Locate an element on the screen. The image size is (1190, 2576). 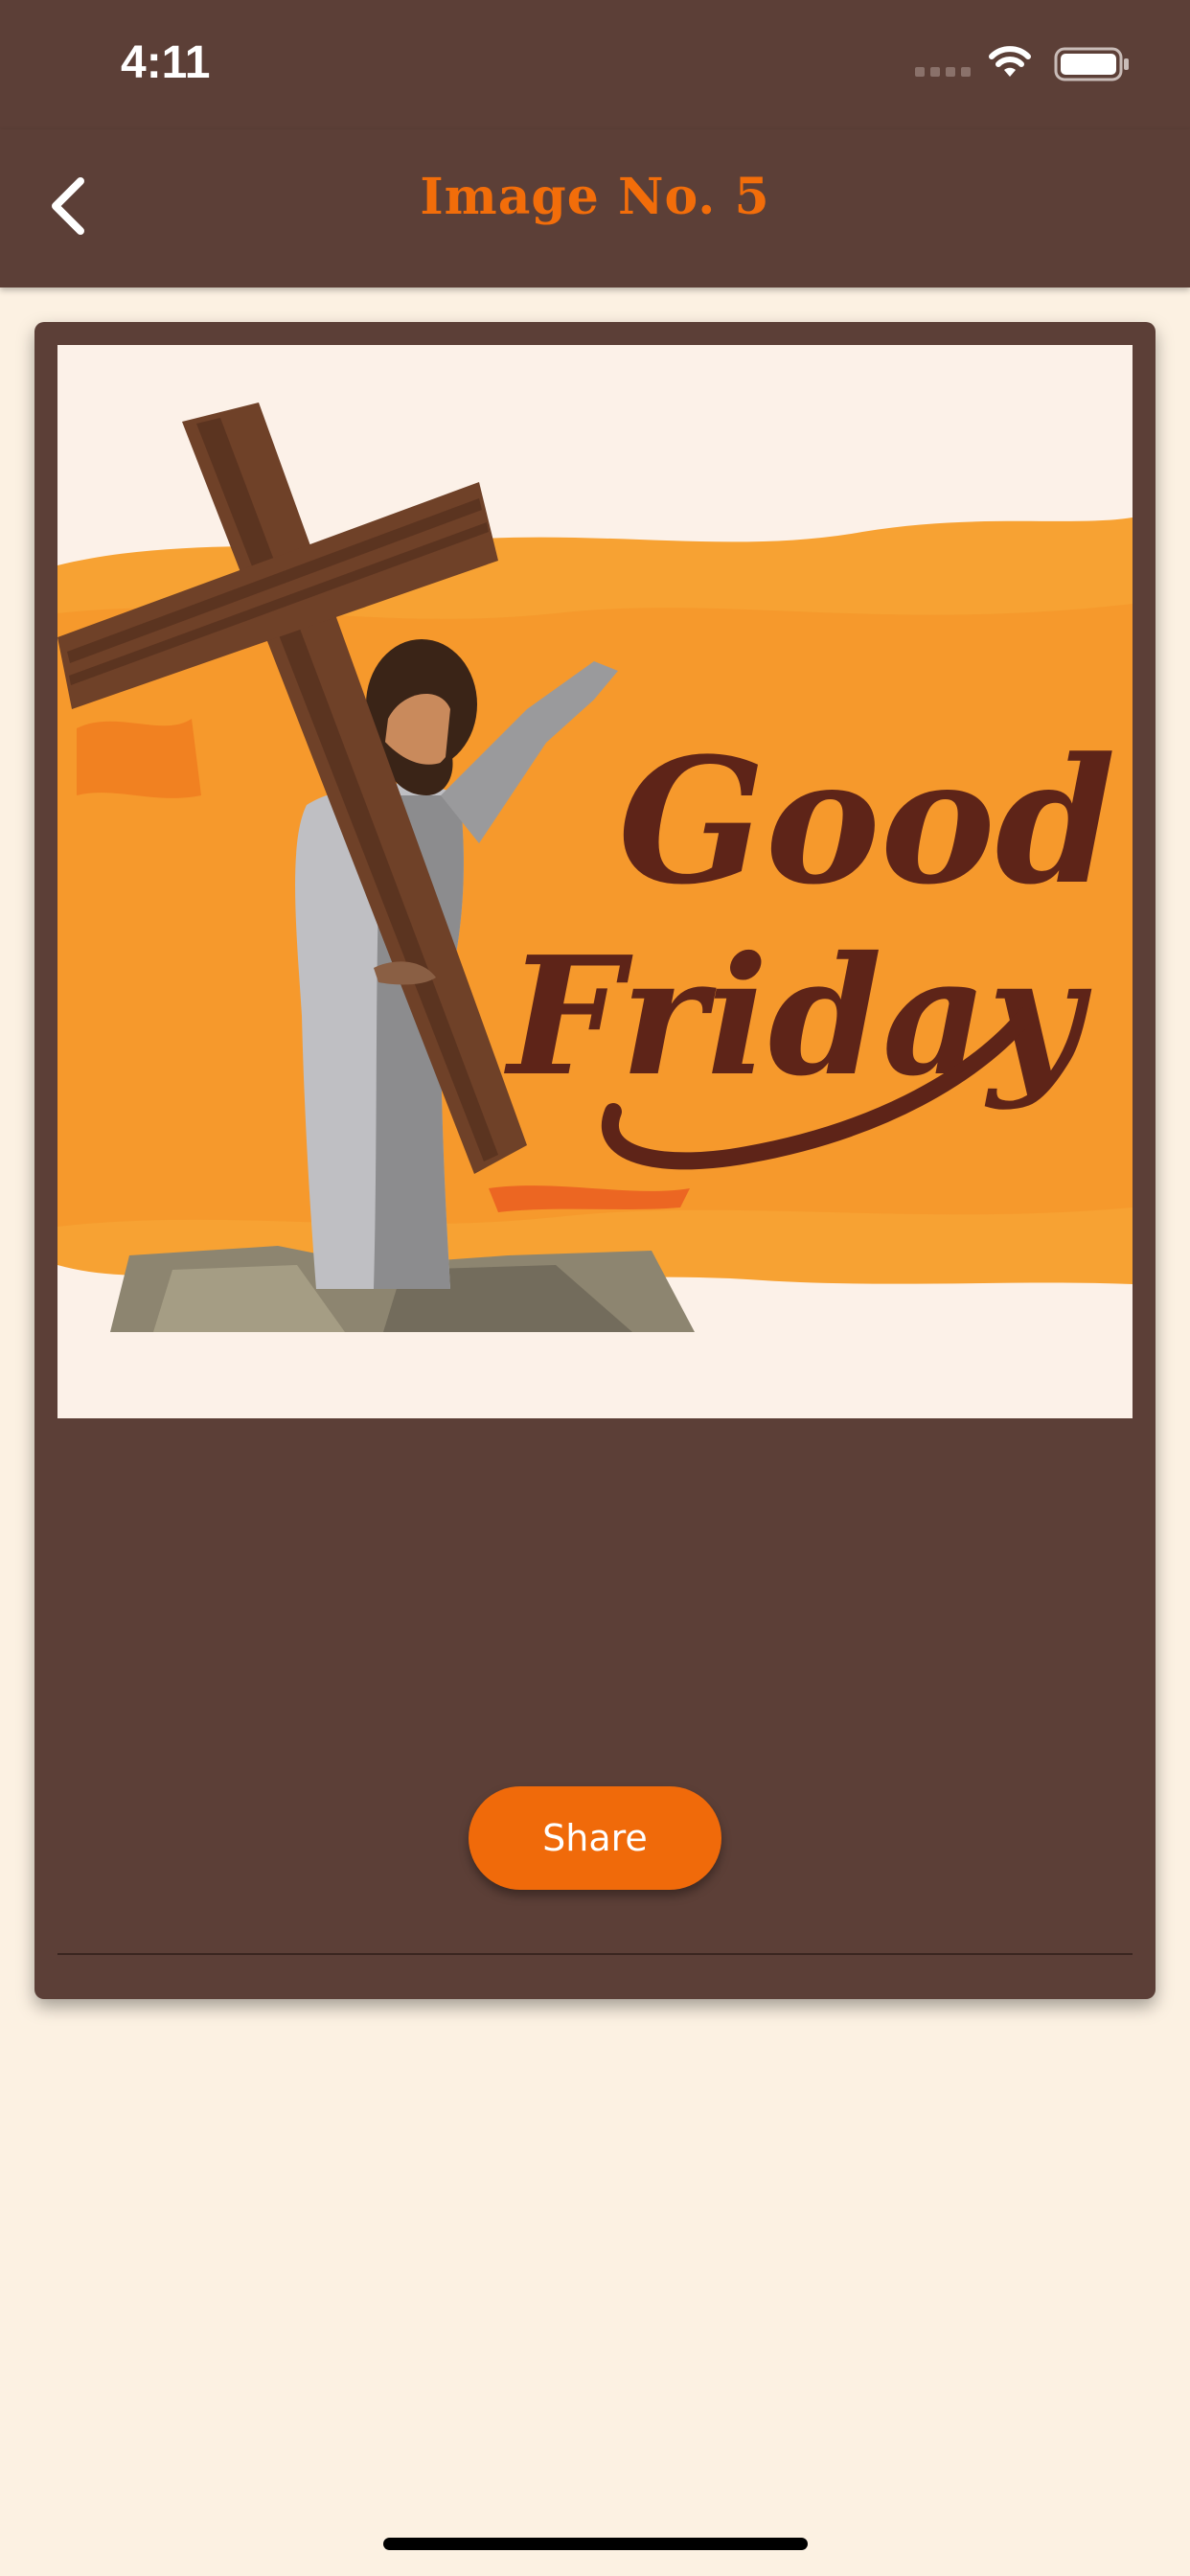
status-time: 4:11 is located at coordinates (166, 63).